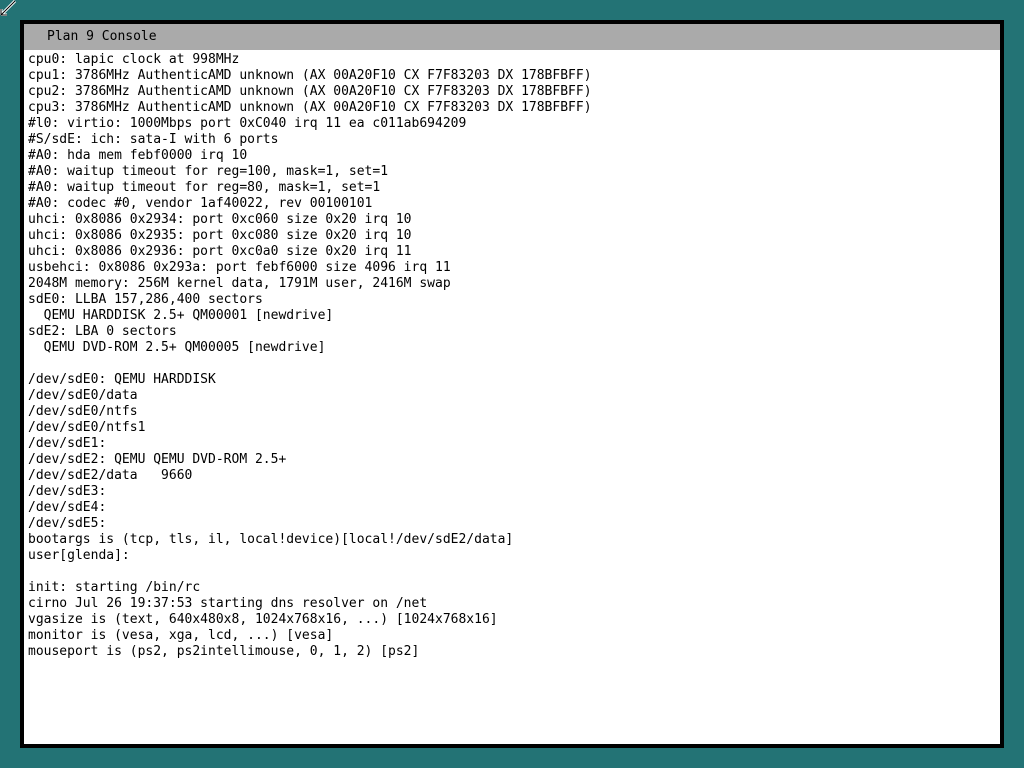  I want to click on console-line: /dev/sdE2/data 9660, so click(110, 475).